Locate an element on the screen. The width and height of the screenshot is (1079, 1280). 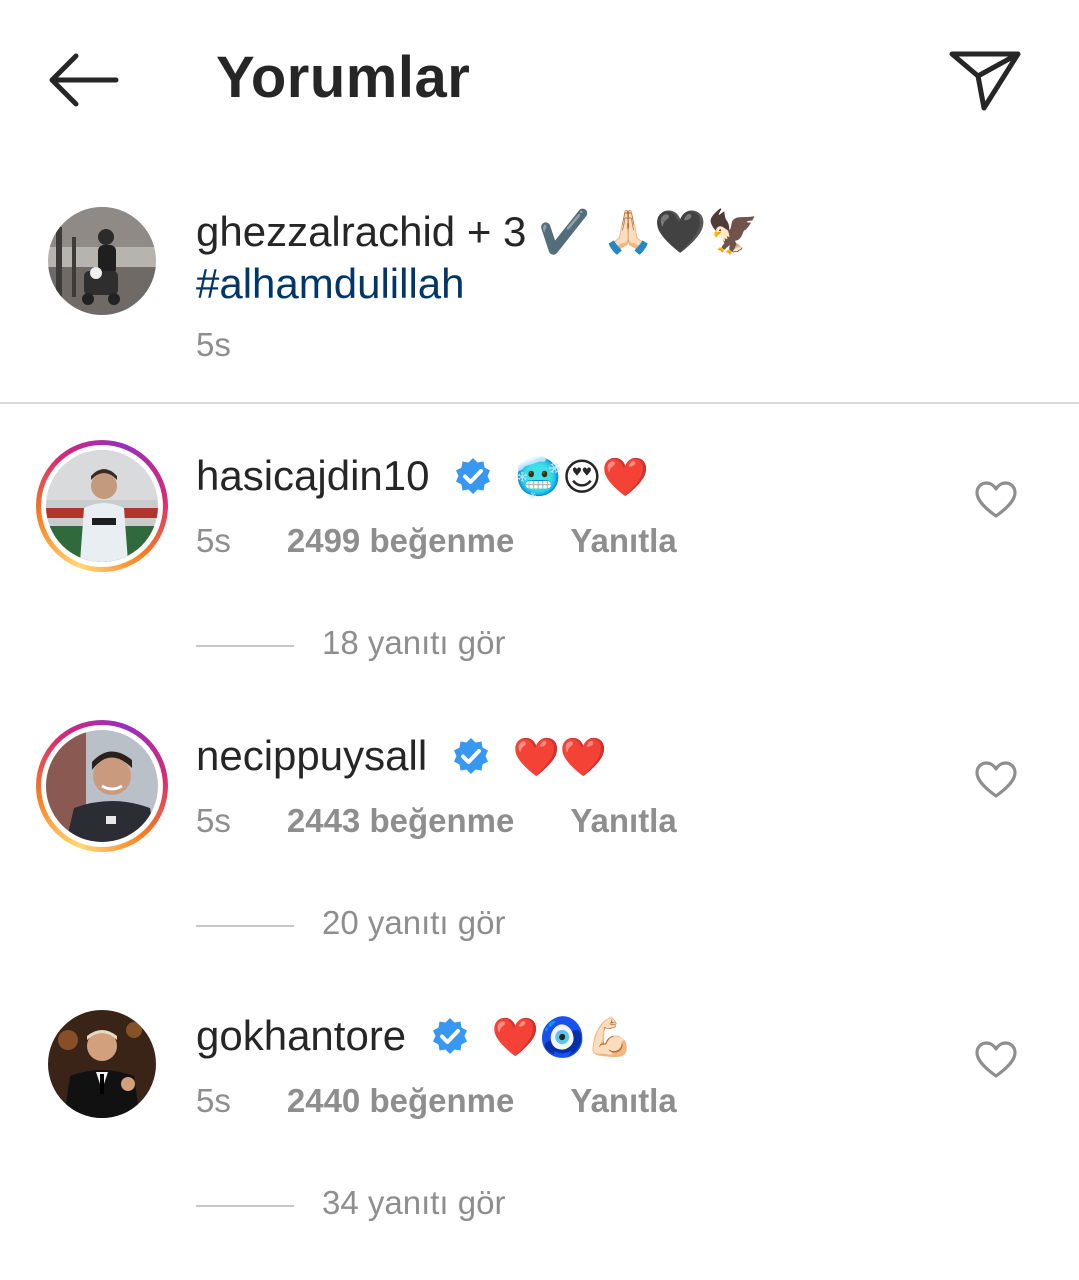
comment-text: hasicajdin10 🥶😍❤️ is located at coordinates (422, 477).